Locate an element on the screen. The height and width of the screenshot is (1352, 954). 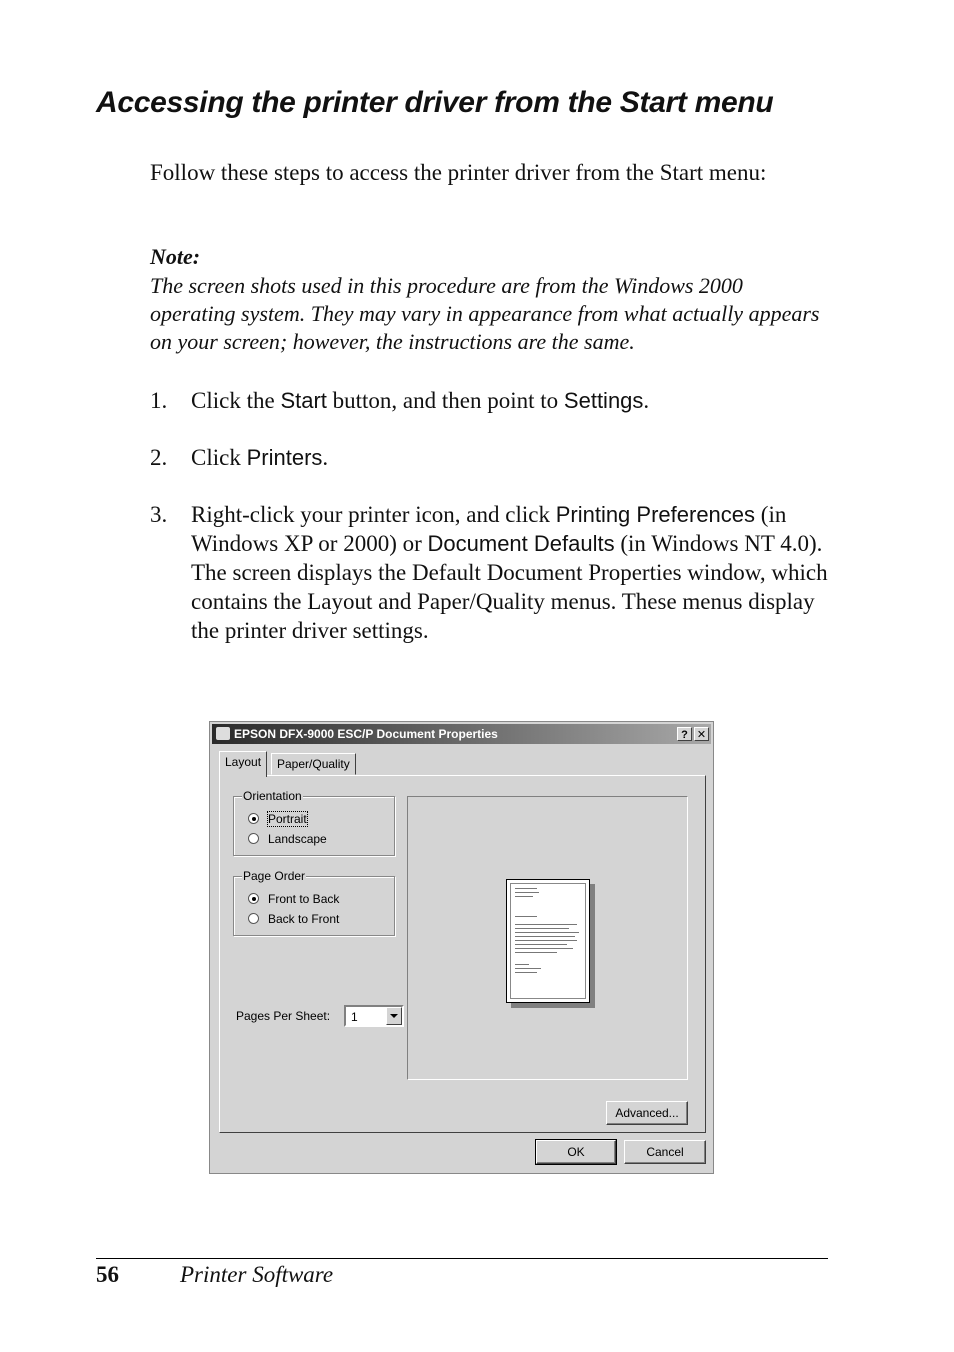
page-order-group: Page Order Front to Back Back to Front is located at coordinates (314, 902).